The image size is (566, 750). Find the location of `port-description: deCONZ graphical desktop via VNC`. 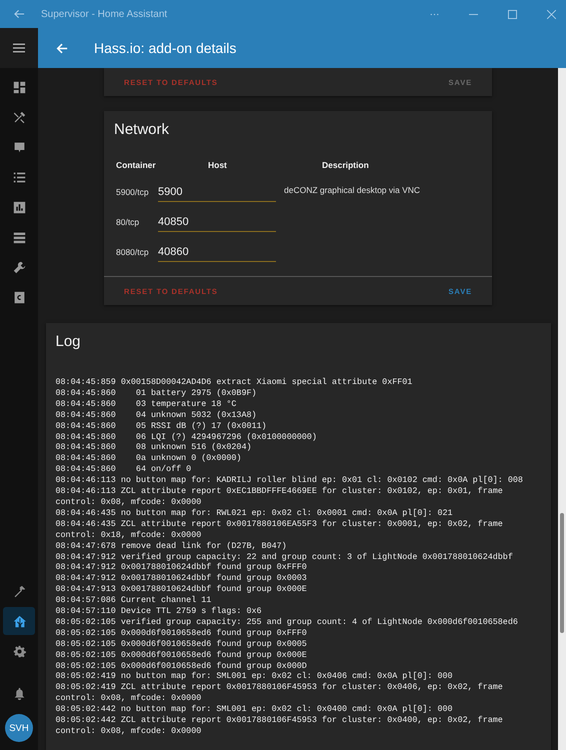

port-description: deCONZ graphical desktop via VNC is located at coordinates (352, 189).